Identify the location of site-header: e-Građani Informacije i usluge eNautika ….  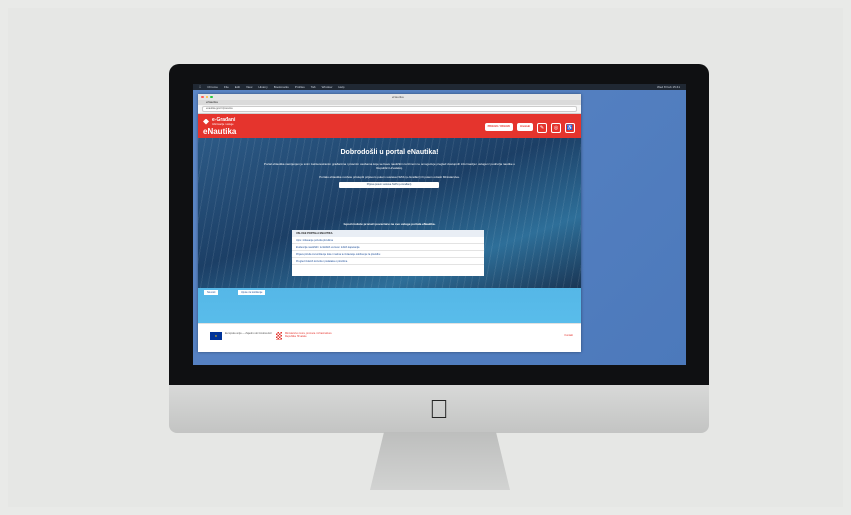
(389, 126).